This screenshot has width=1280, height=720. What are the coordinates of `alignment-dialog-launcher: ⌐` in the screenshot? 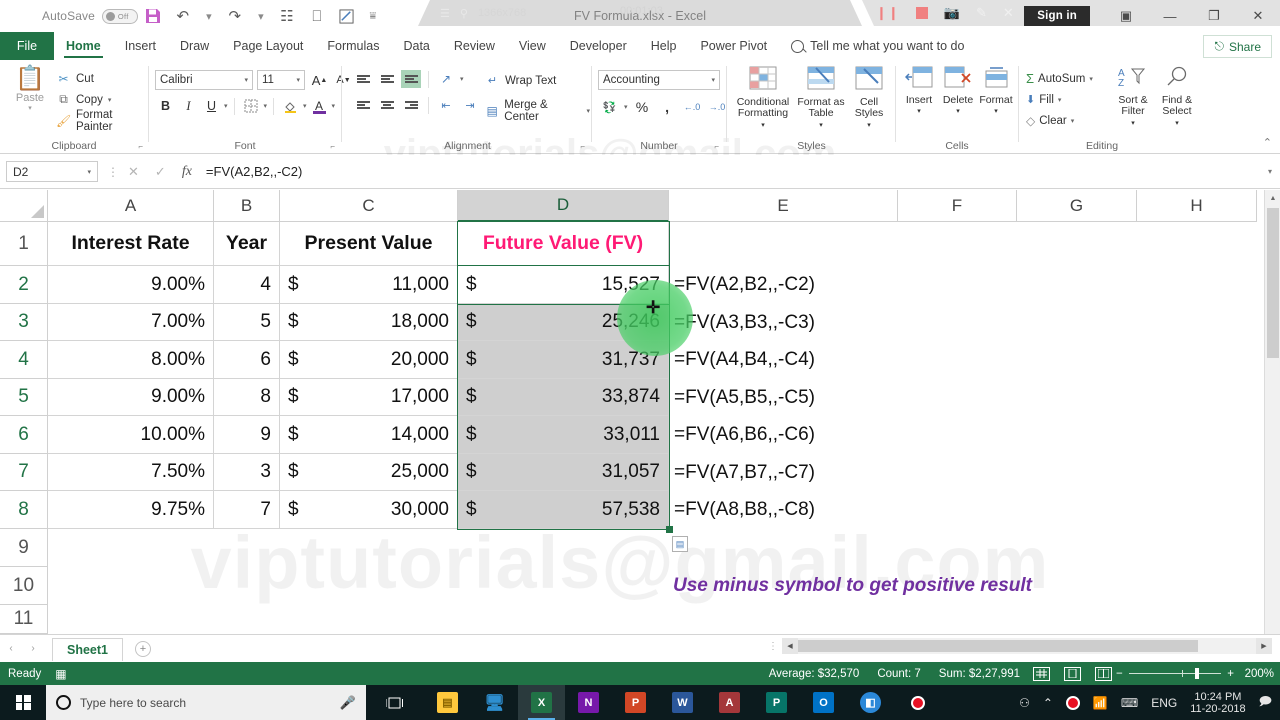 It's located at (582, 146).